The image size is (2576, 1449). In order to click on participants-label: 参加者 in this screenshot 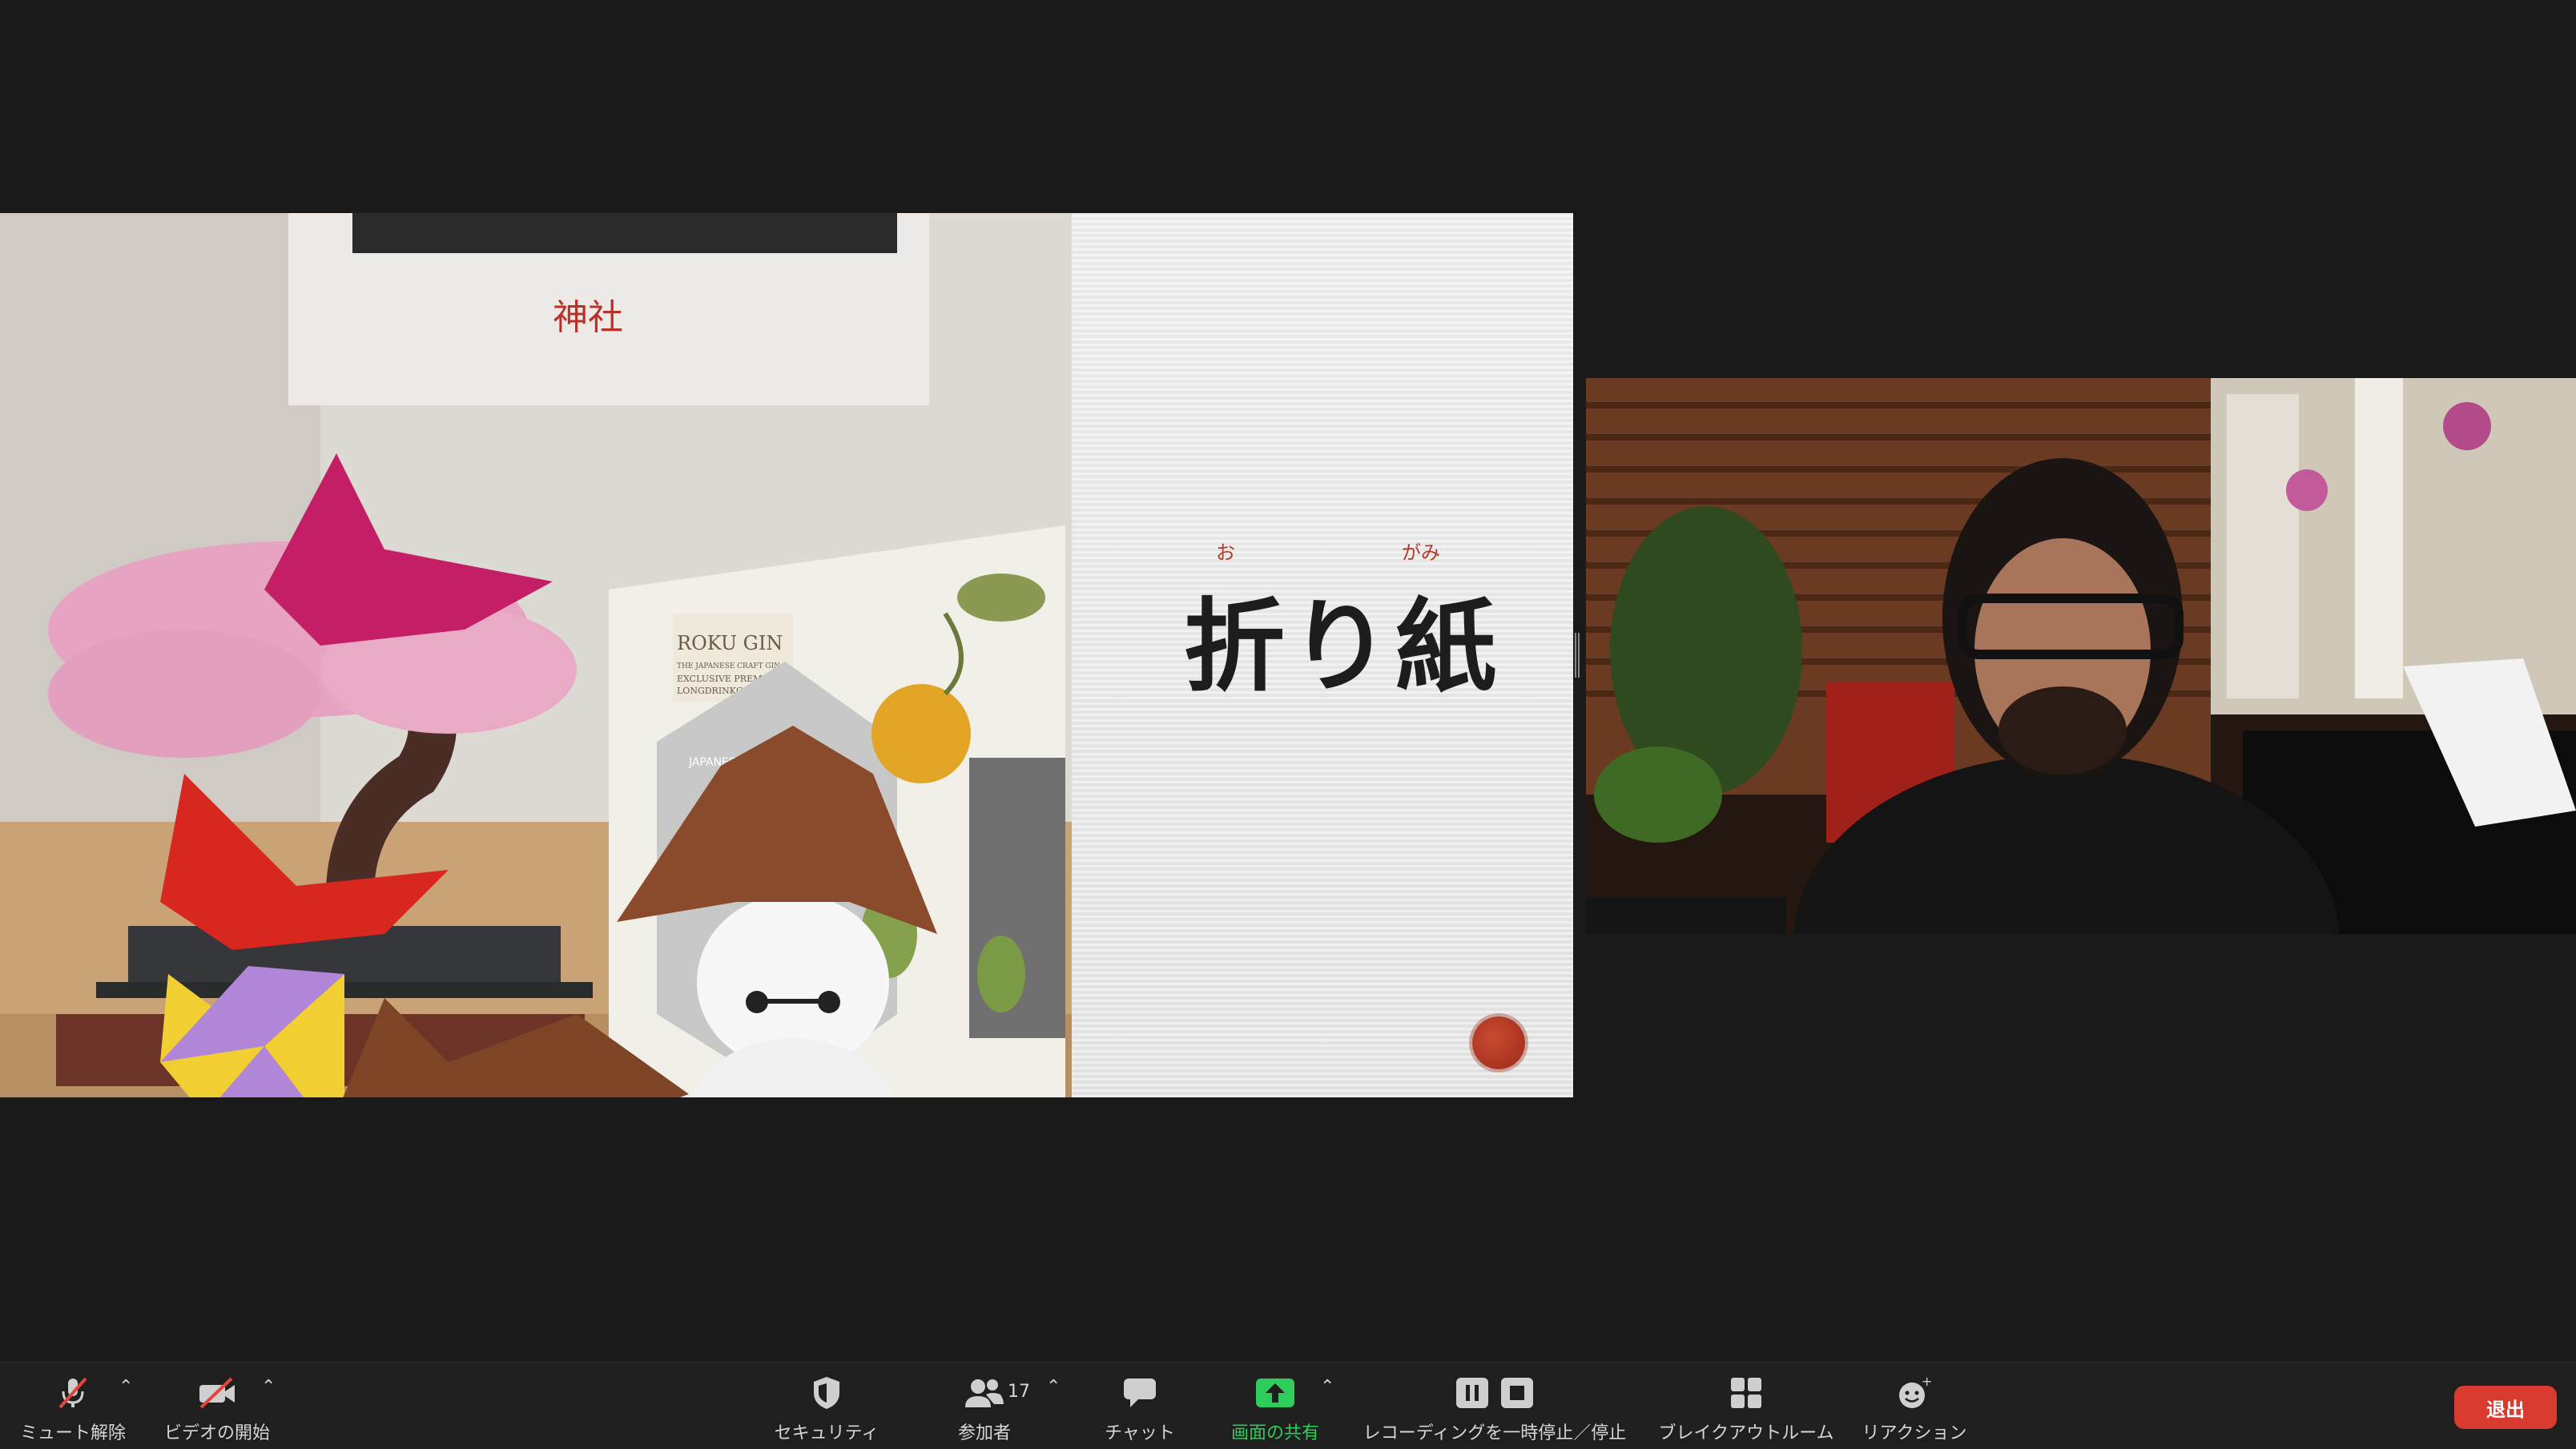, I will do `click(984, 1433)`.